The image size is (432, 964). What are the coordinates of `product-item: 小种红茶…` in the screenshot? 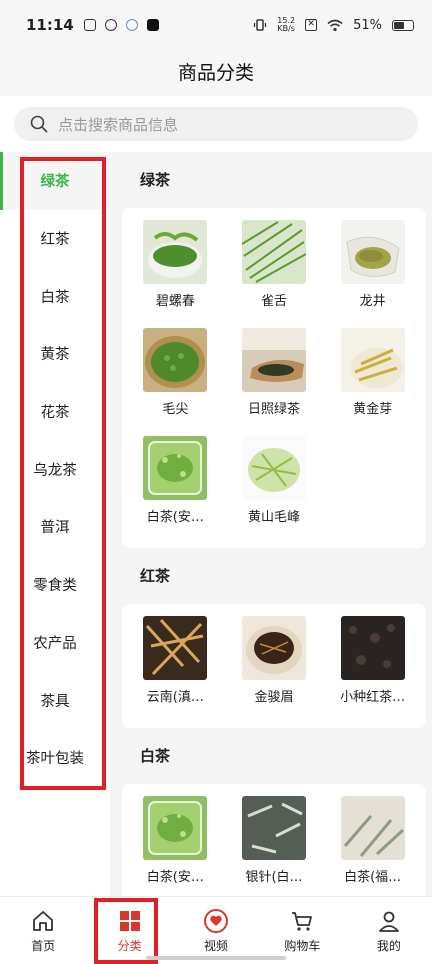 It's located at (372, 670).